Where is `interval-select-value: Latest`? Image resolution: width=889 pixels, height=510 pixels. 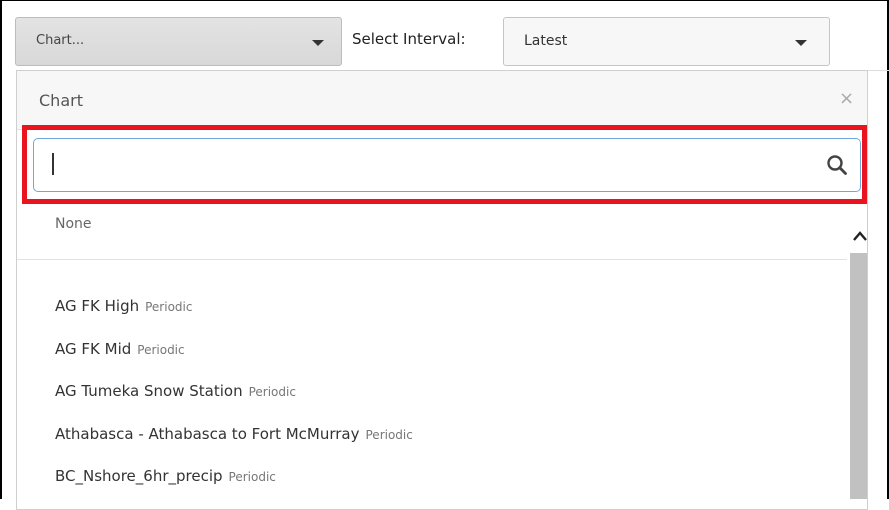
interval-select-value: Latest is located at coordinates (546, 41).